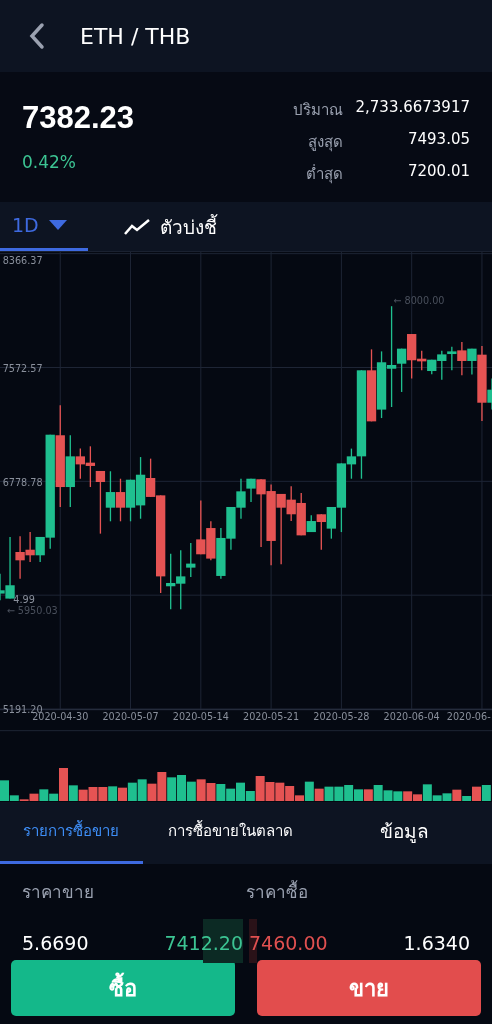  What do you see at coordinates (271, 716) in the screenshot?
I see `axis-label: 2020-05-21` at bounding box center [271, 716].